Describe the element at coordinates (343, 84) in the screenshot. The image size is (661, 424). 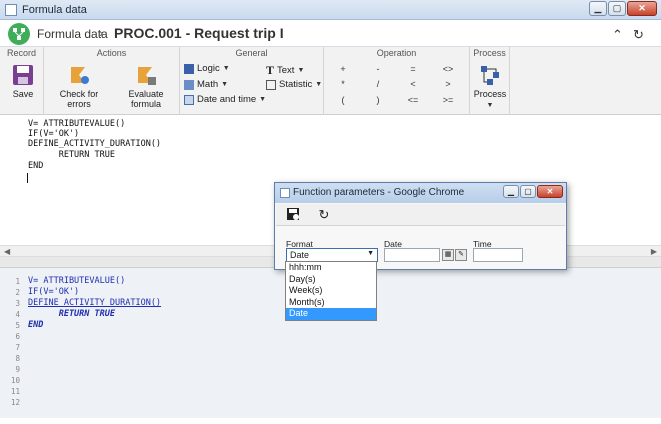
I see `operator-multiply-button: *` at that location.